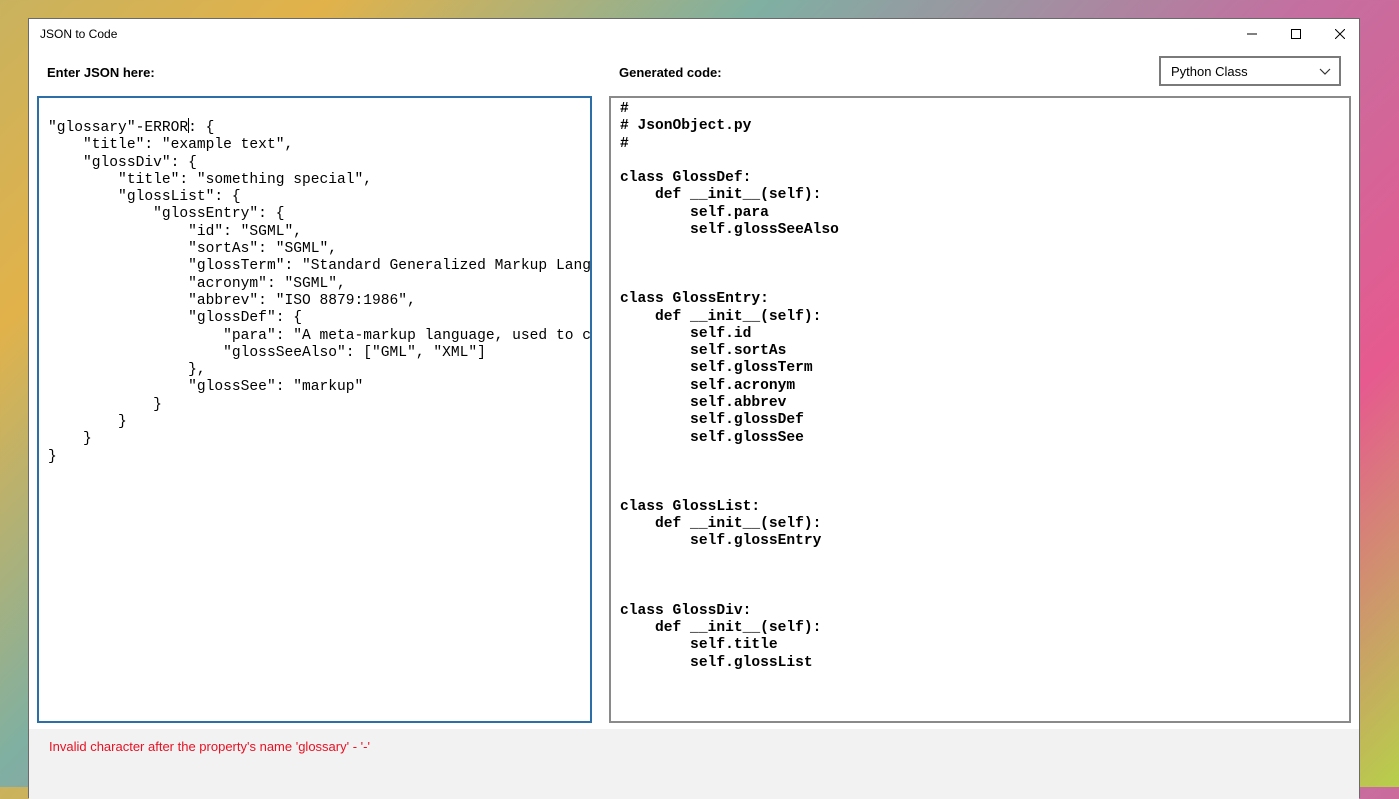  I want to click on minimize-icon, so click(1252, 34).